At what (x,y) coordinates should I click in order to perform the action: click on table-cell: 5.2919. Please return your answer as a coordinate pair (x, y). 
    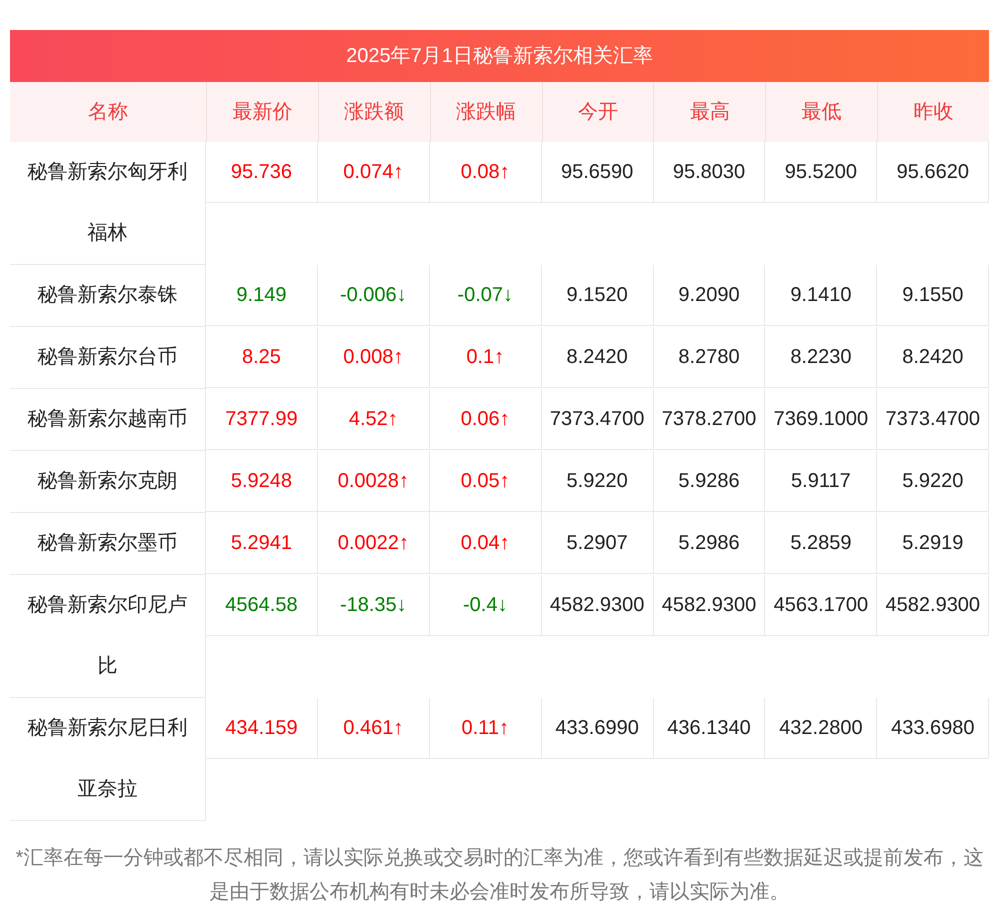
    Looking at the image, I should click on (933, 543).